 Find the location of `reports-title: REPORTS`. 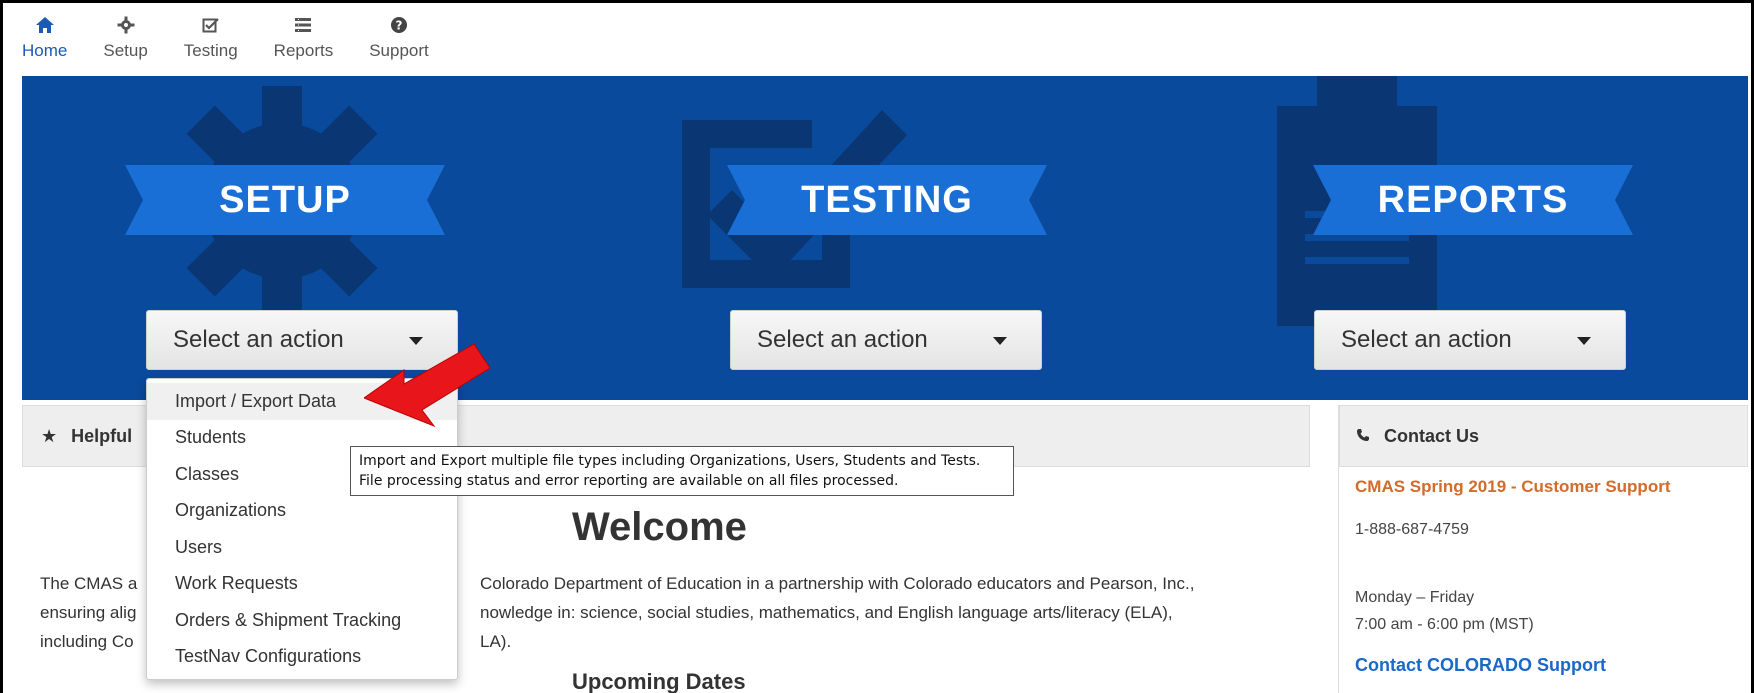

reports-title: REPORTS is located at coordinates (1473, 199).